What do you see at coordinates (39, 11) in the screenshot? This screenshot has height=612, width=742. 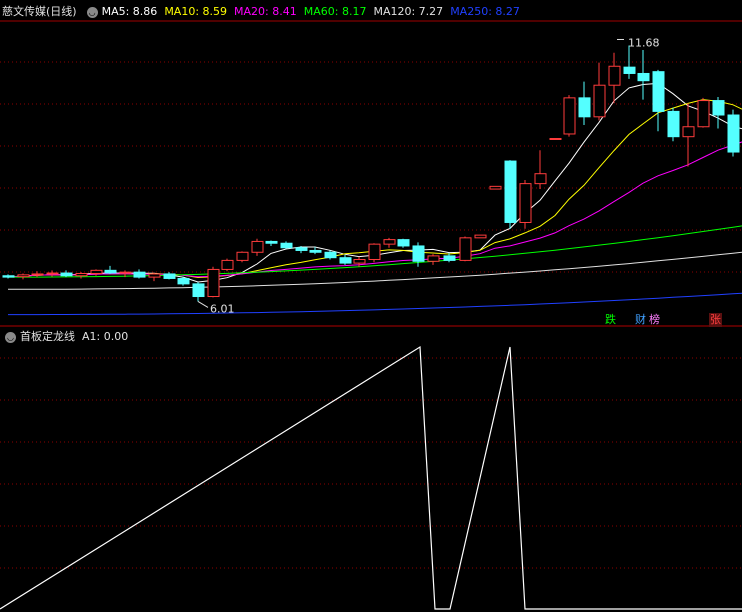 I see `stock-title: 慈文传媒(日线)` at bounding box center [39, 11].